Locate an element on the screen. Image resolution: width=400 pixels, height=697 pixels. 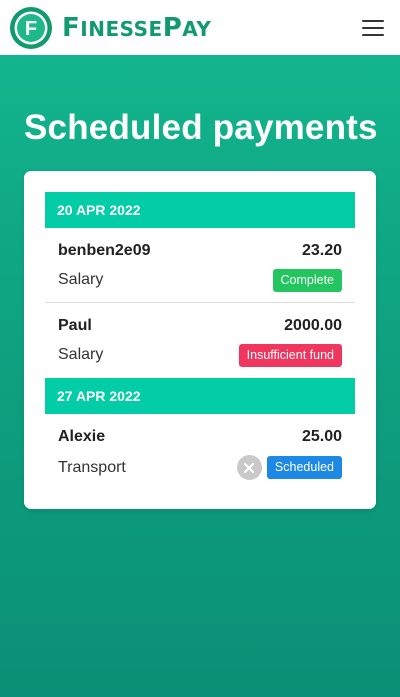
date-group-header: 27 APR 2022 is located at coordinates (200, 396).